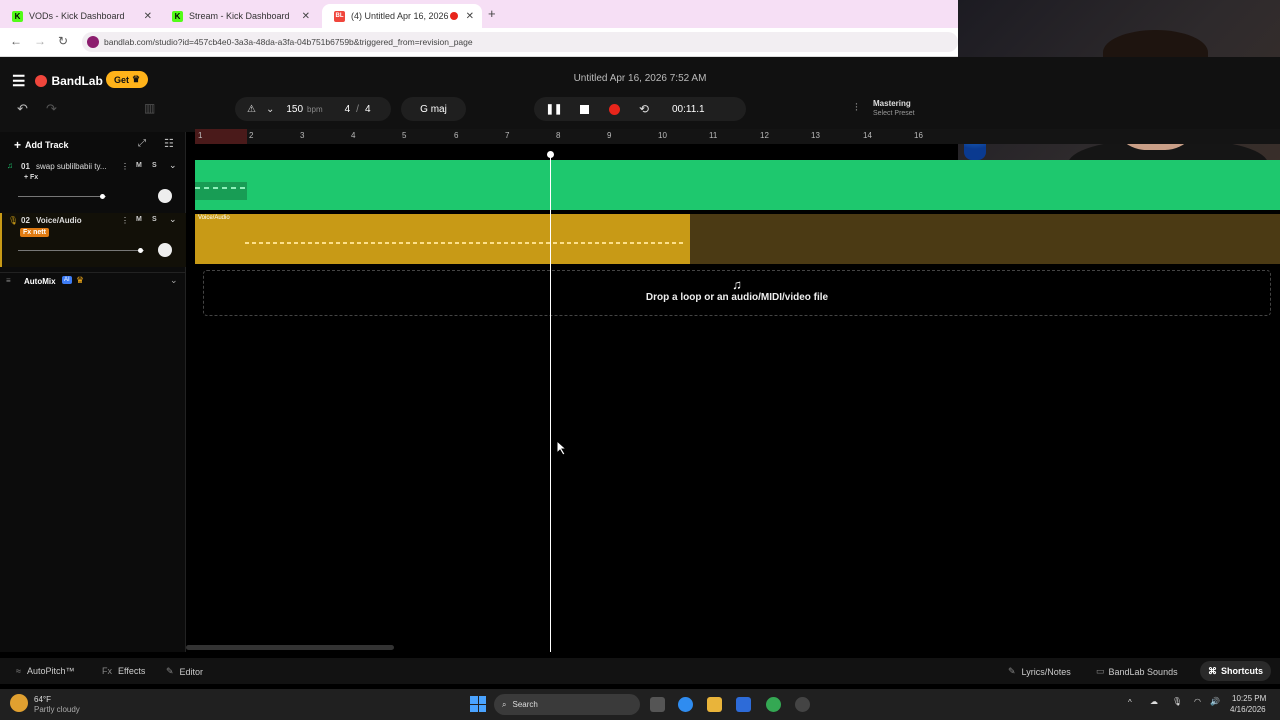 This screenshot has height=720, width=1280. Describe the element at coordinates (737, 239) in the screenshot. I see `track-lane-2: Voice/Audio` at that location.